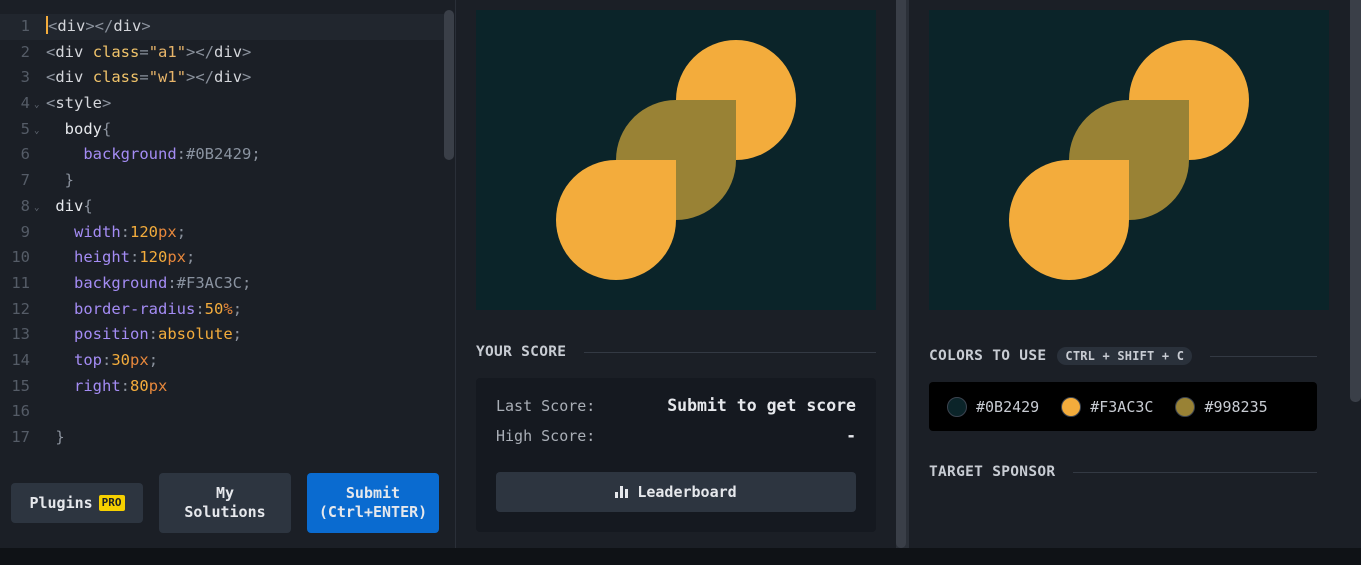 This screenshot has height=565, width=1361. I want to click on line-content: position:absolute;, so click(158, 334).